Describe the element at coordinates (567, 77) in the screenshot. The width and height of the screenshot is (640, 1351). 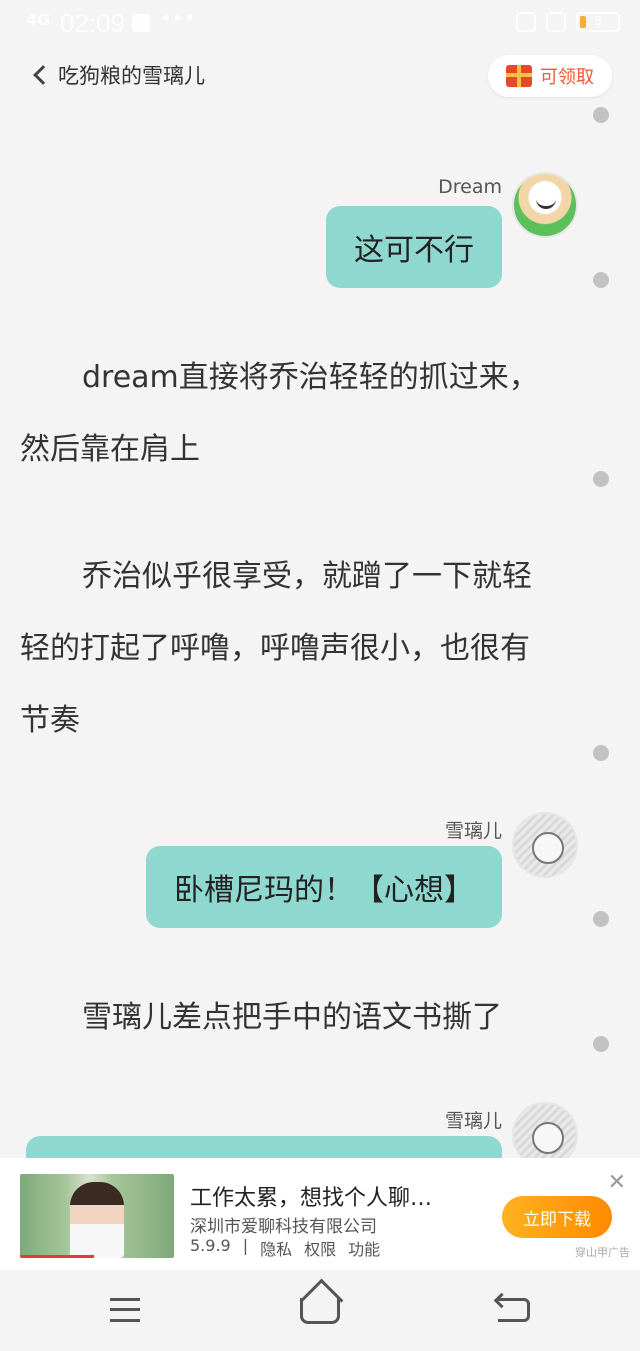
I see `reward-label: 可领取` at that location.